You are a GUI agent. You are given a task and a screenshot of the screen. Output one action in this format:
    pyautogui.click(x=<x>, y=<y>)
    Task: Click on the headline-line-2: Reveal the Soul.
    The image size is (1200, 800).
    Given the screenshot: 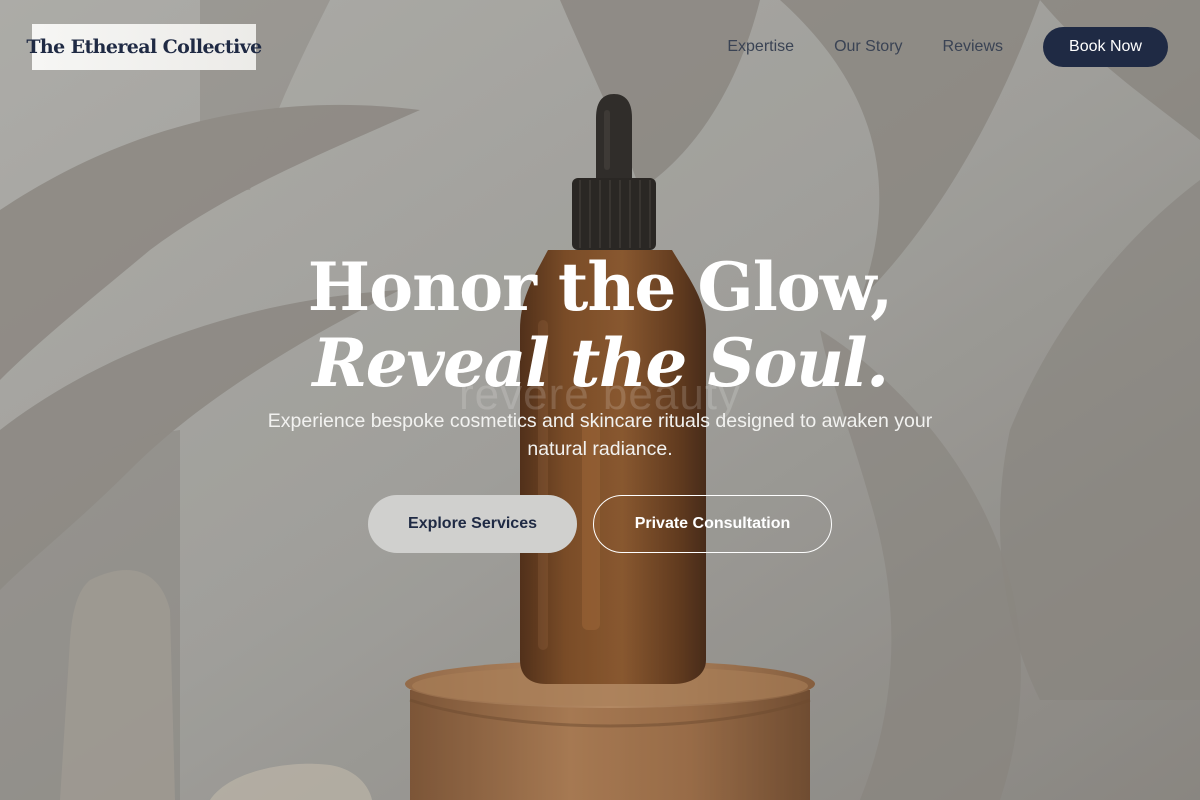 What is the action you would take?
    pyautogui.click(x=600, y=363)
    